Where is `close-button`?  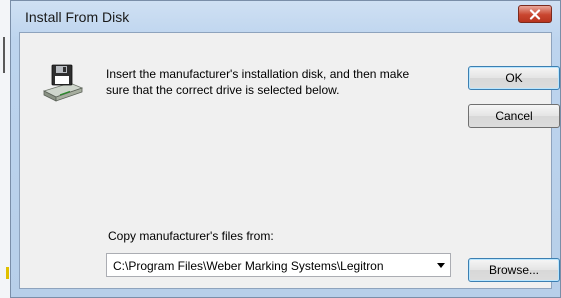
close-button is located at coordinates (535, 14).